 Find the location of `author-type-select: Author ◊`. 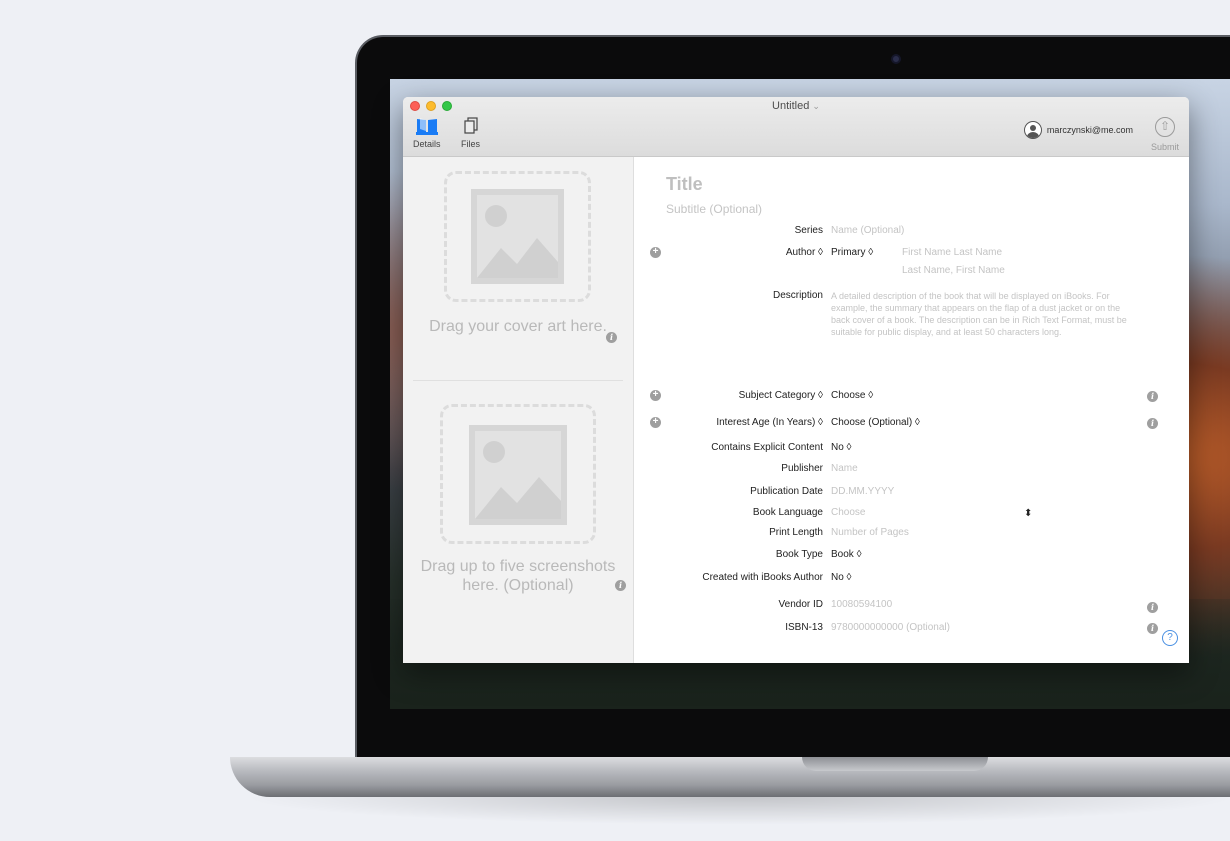

author-type-select: Author ◊ is located at coordinates (804, 252).